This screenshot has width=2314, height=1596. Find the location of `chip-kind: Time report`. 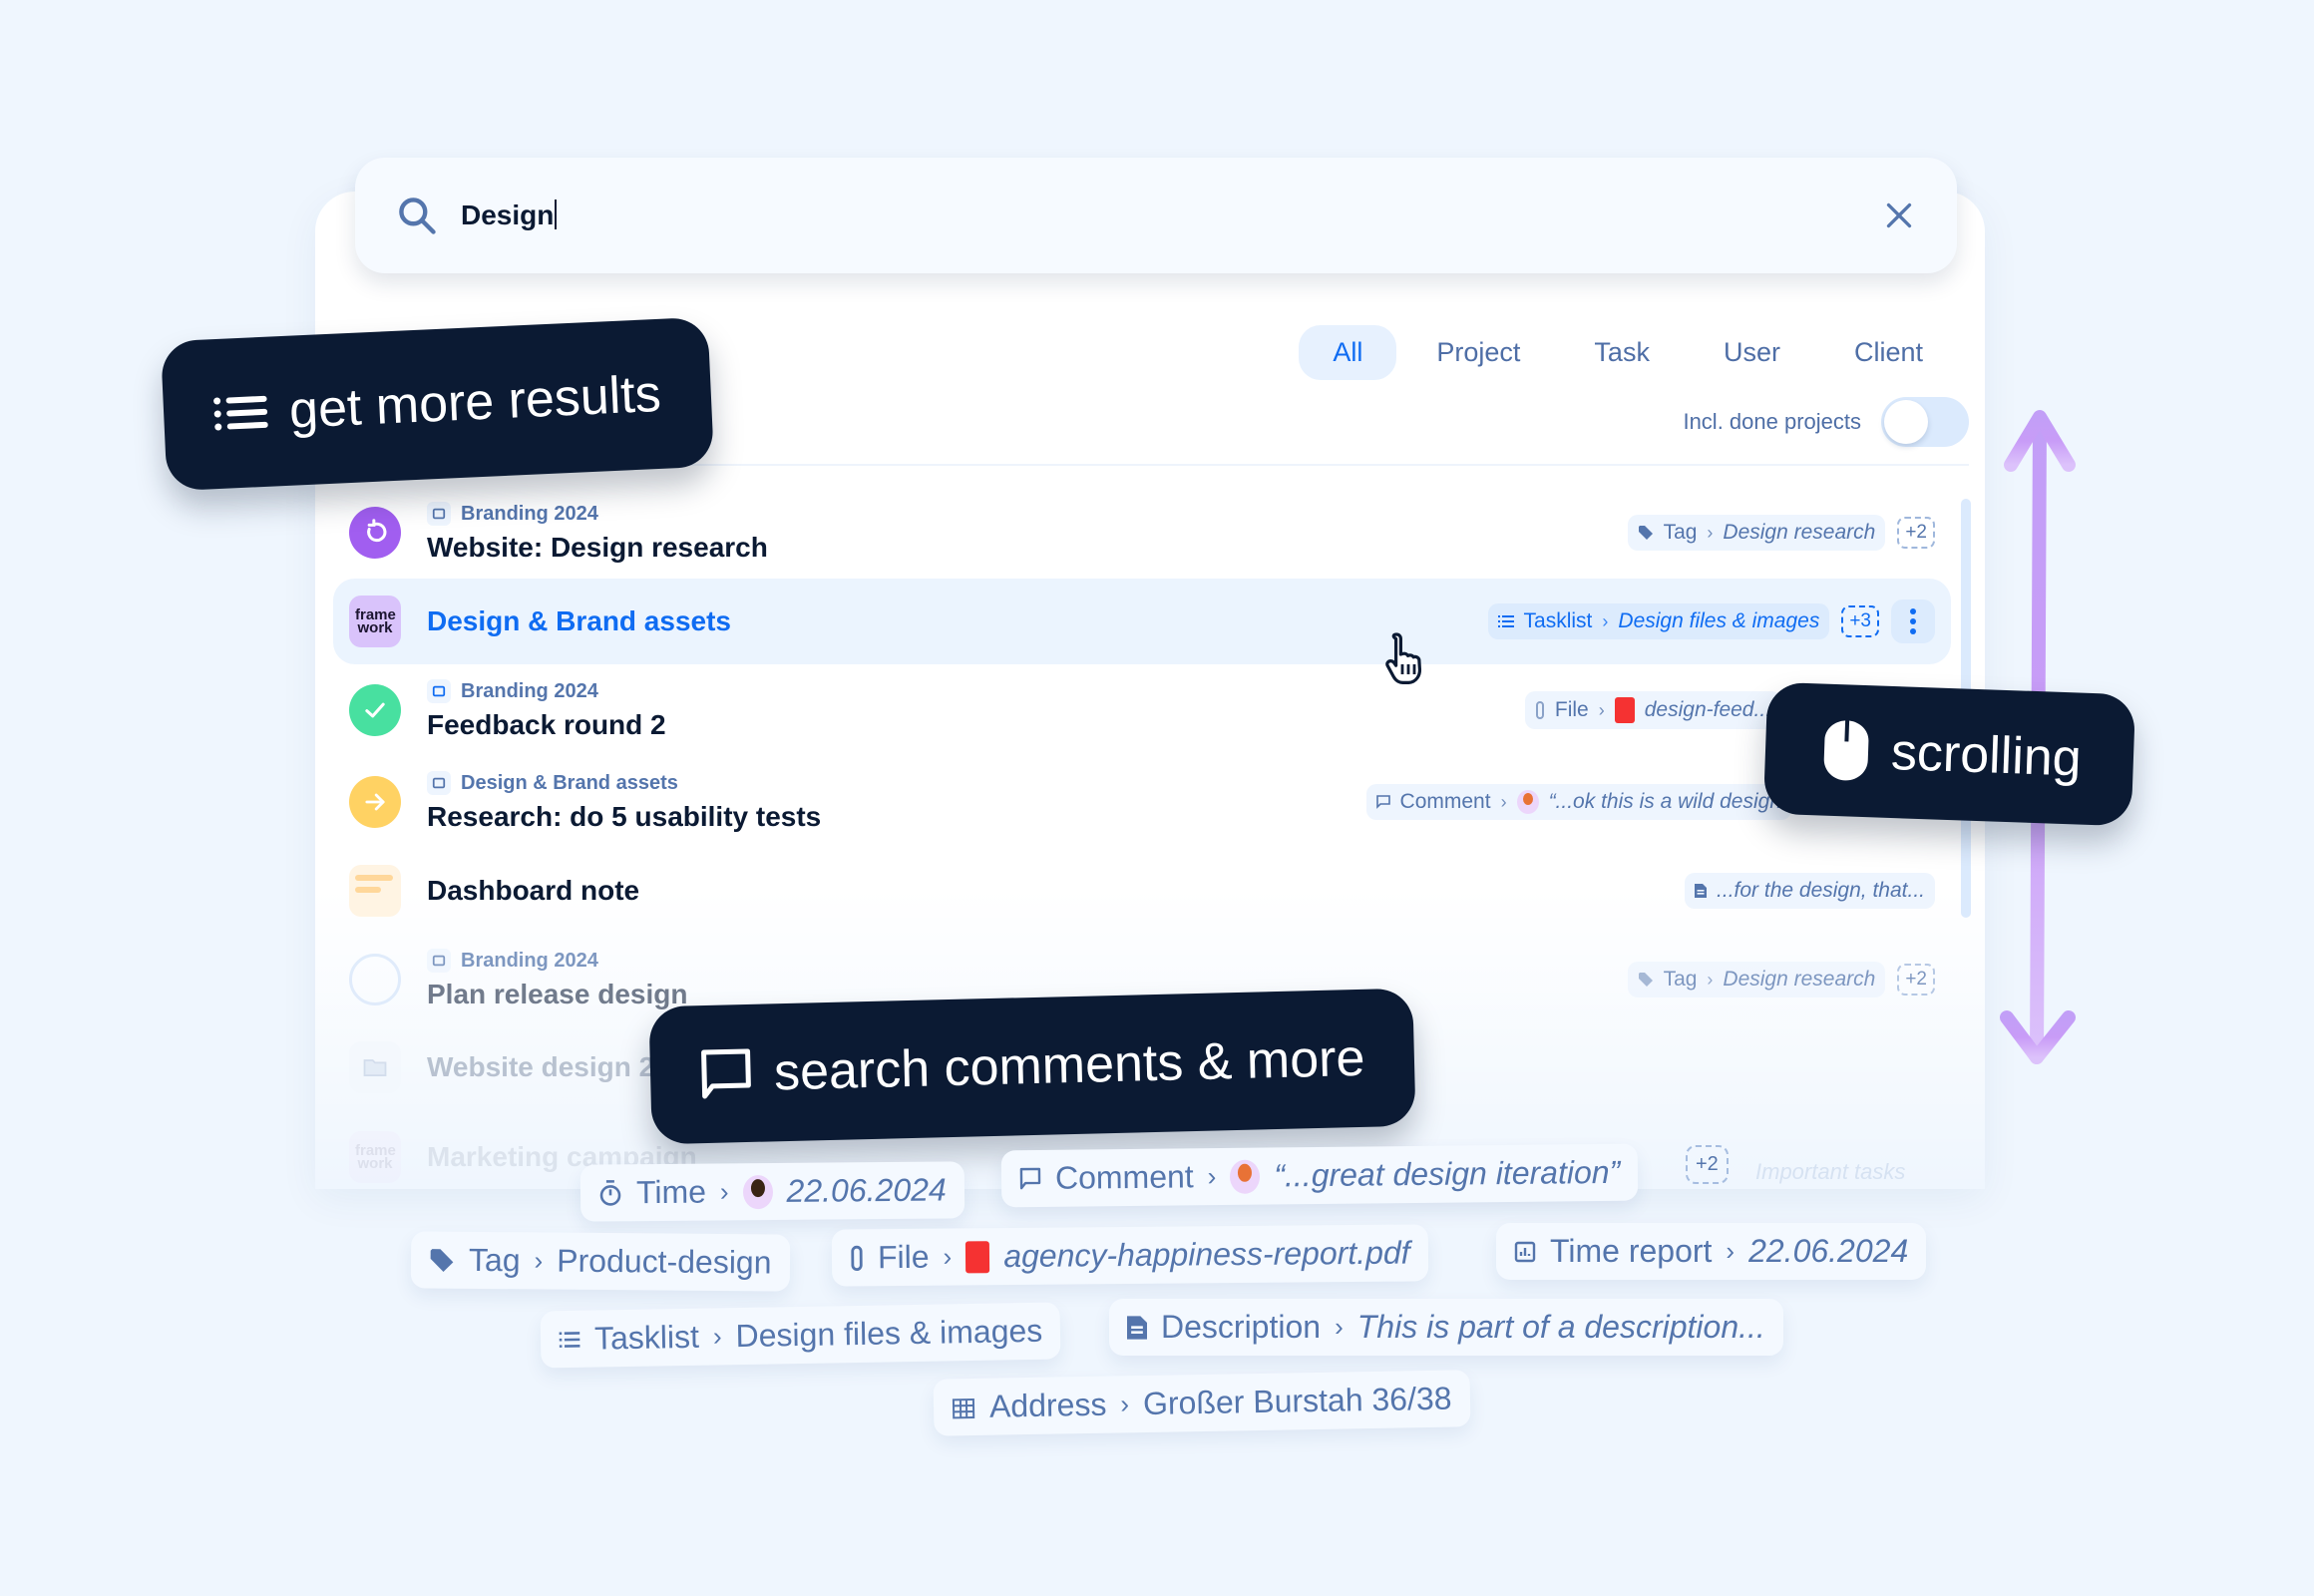

chip-kind: Time report is located at coordinates (1631, 1251).